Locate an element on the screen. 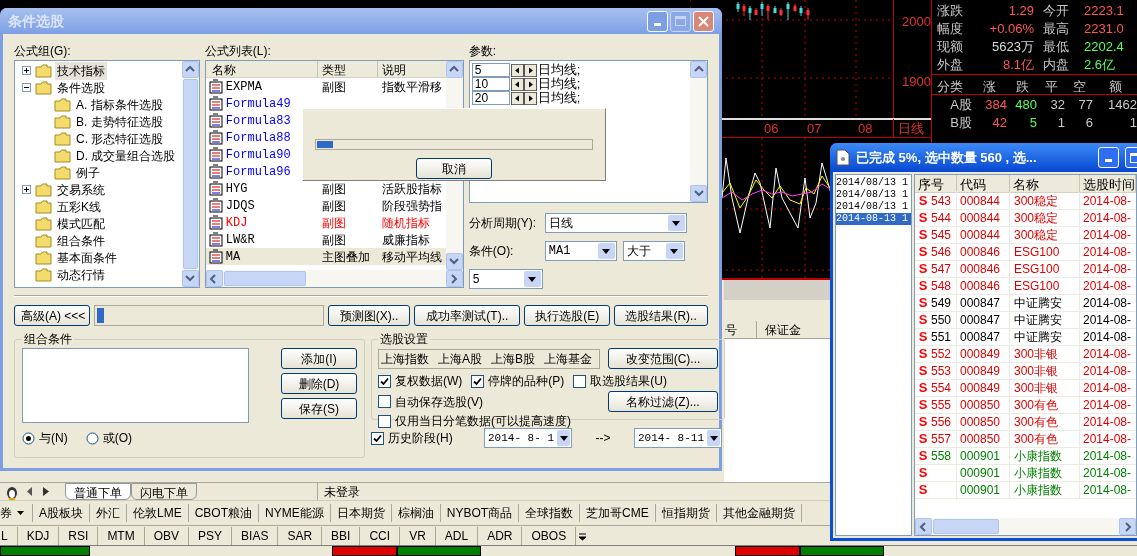 This screenshot has width=1137, height=556. table-cell: 指数平滑移 is located at coordinates (411, 86).